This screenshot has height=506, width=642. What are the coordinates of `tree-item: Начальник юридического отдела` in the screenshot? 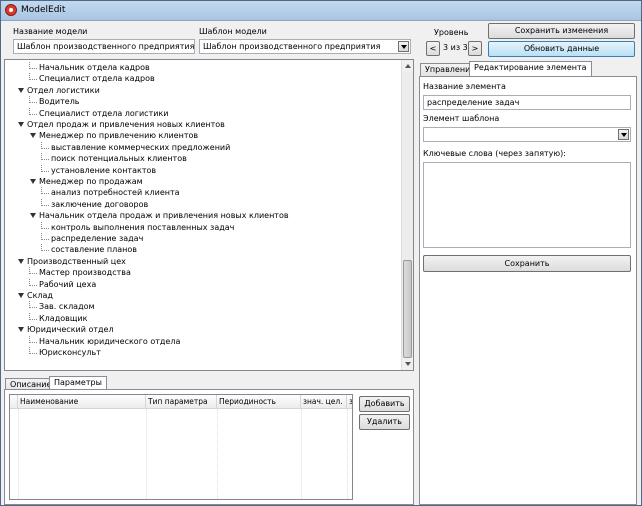 It's located at (109, 341).